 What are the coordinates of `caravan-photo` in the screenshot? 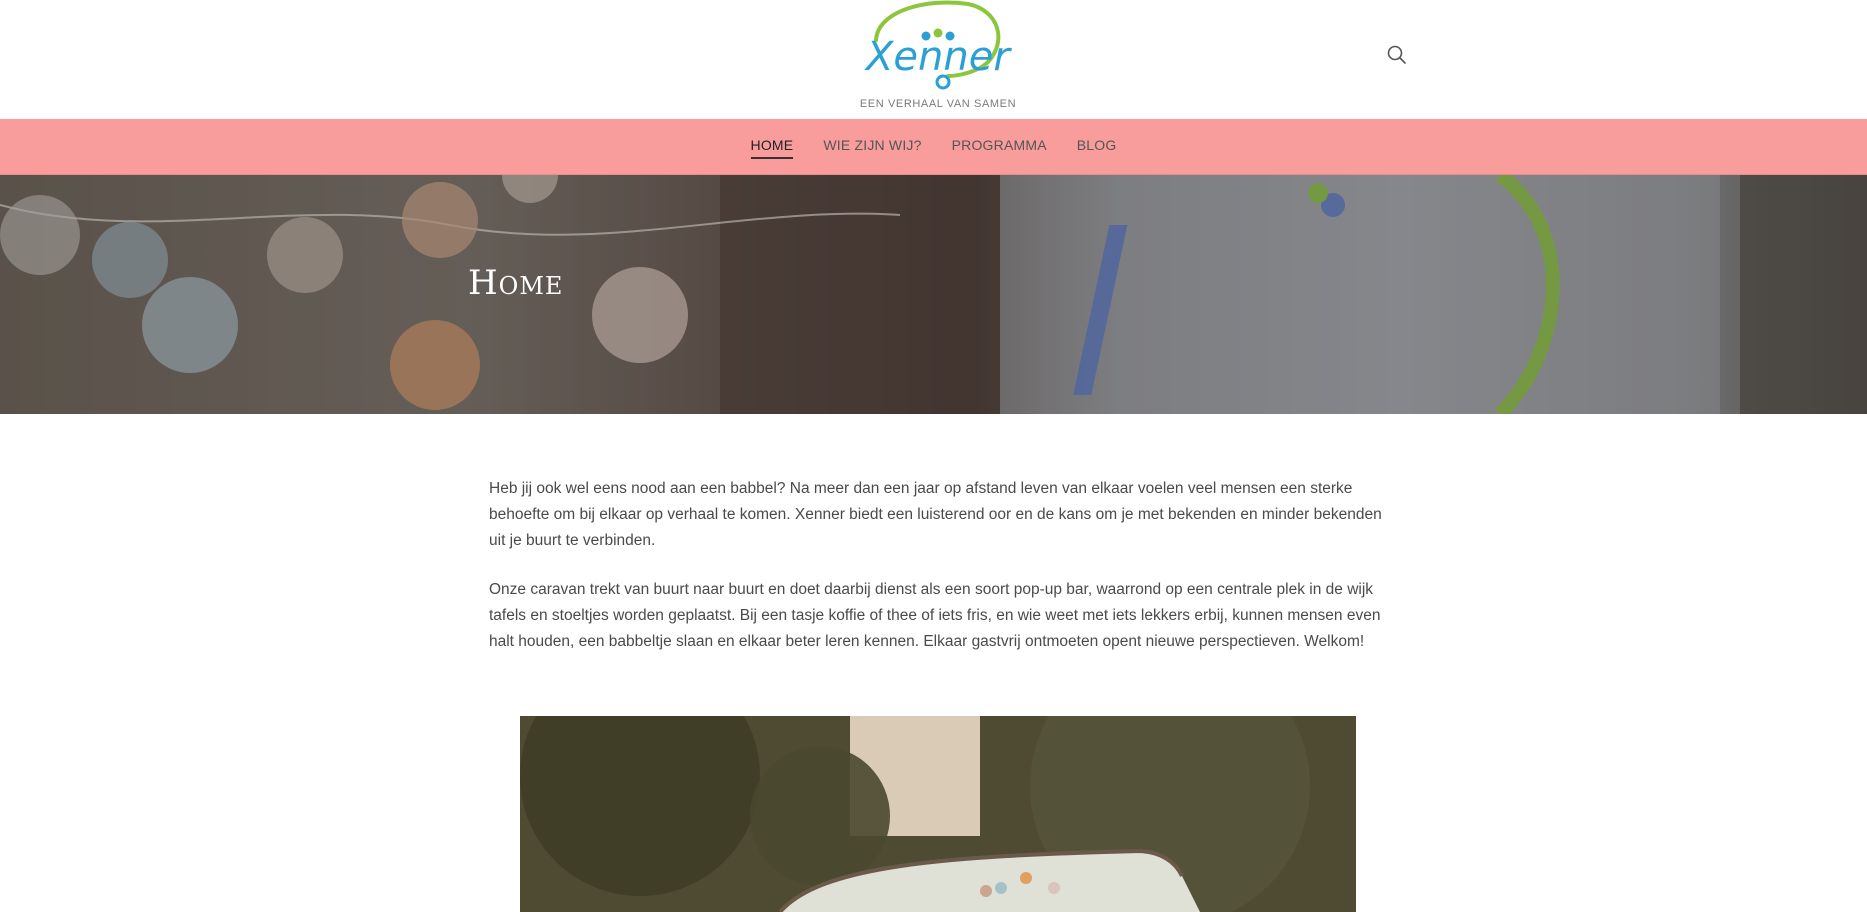 It's located at (938, 814).